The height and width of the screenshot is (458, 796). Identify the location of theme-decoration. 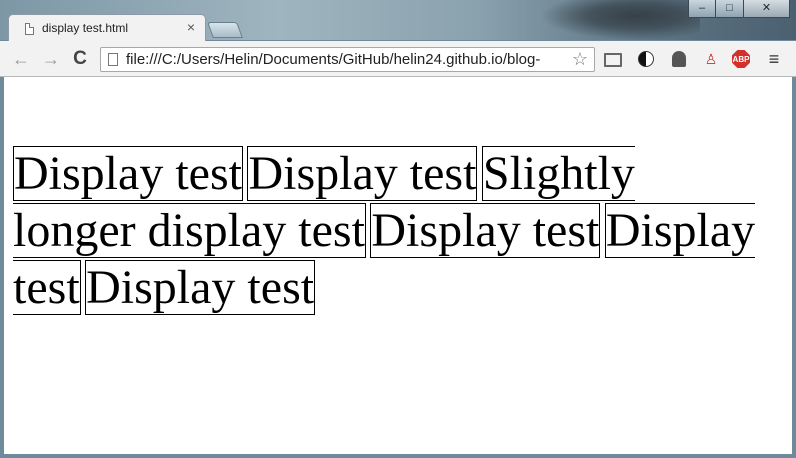
(620, 20).